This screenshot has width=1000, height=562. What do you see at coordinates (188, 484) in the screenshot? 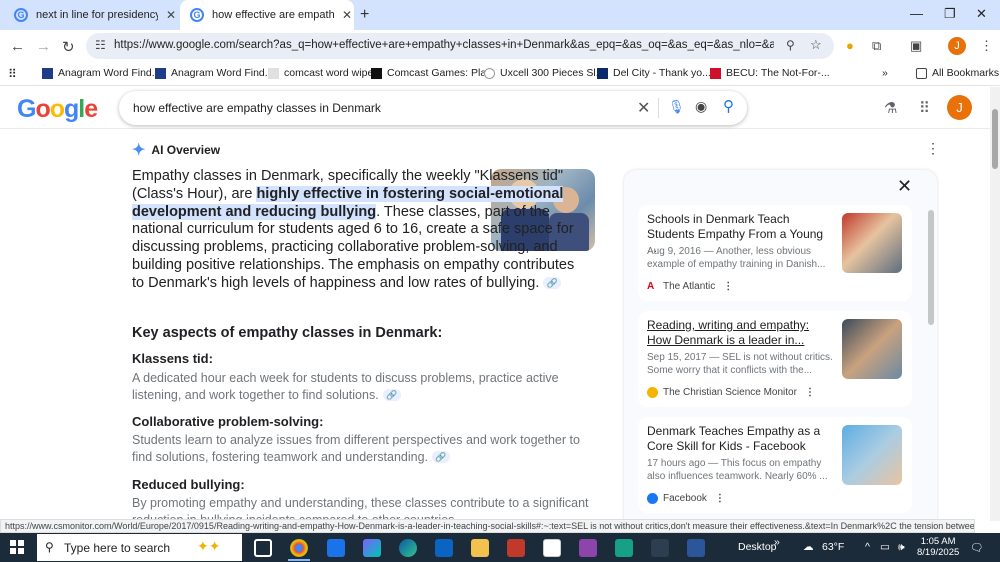
I see `aspect-title: Reduced bullying:` at bounding box center [188, 484].